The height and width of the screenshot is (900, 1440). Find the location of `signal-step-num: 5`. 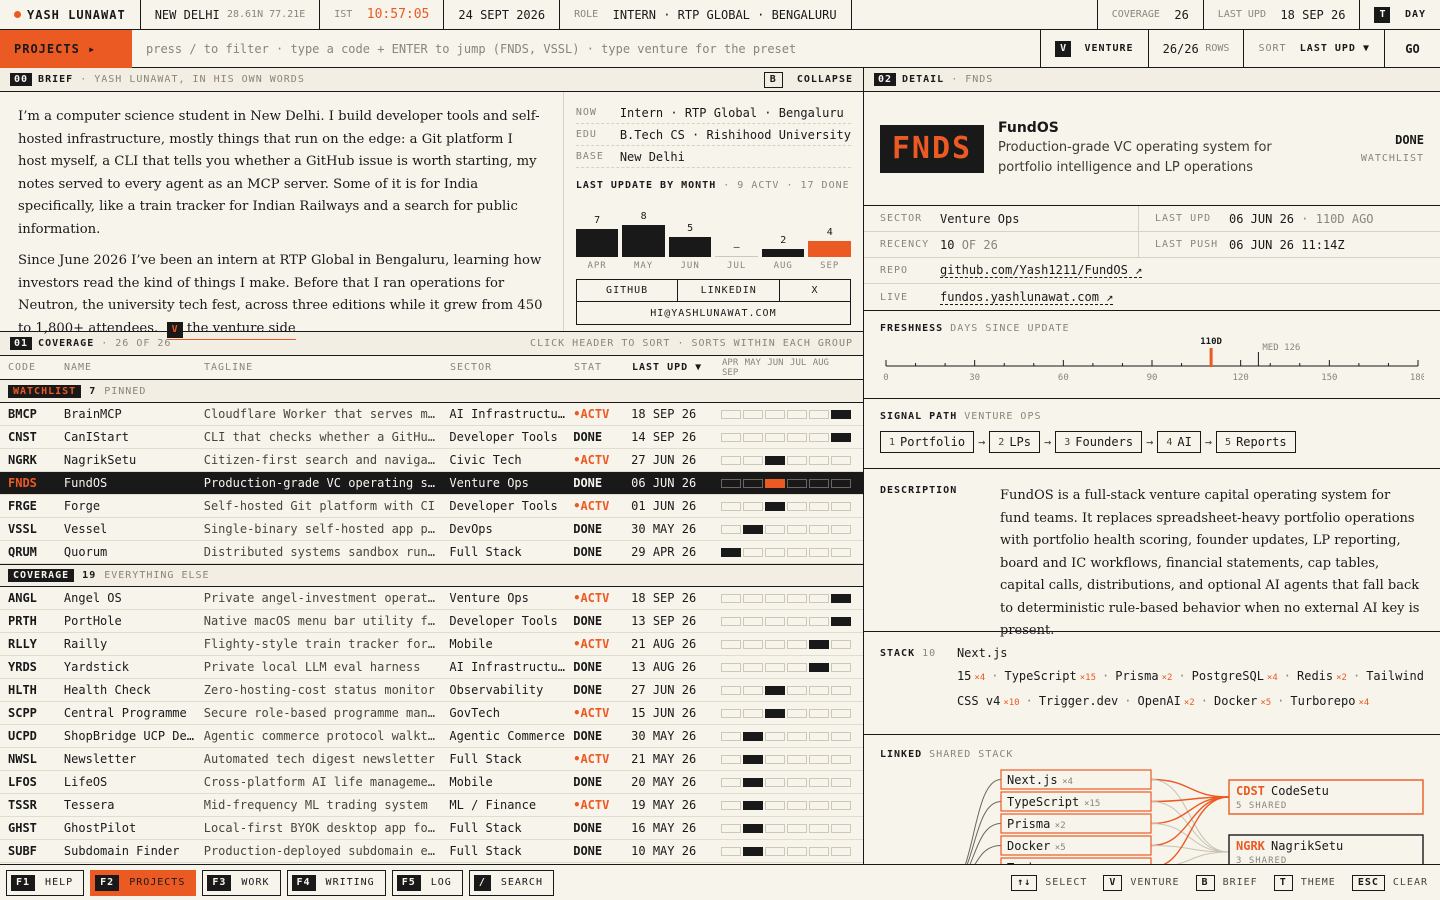

signal-step-num: 5 is located at coordinates (1228, 442).